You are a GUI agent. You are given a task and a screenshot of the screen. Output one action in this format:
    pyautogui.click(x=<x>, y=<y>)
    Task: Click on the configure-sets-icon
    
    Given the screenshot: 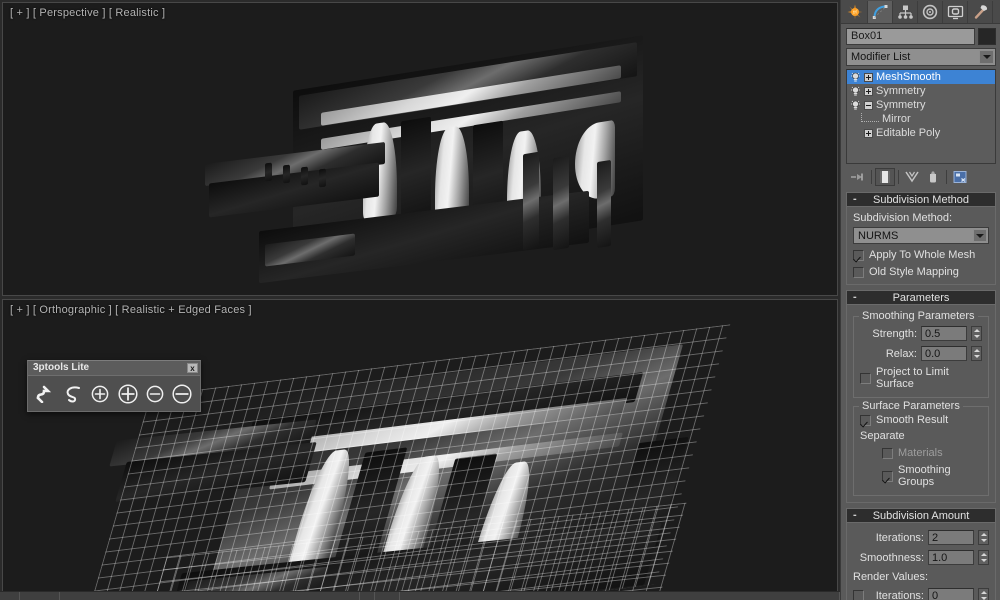 What is the action you would take?
    pyautogui.click(x=960, y=177)
    